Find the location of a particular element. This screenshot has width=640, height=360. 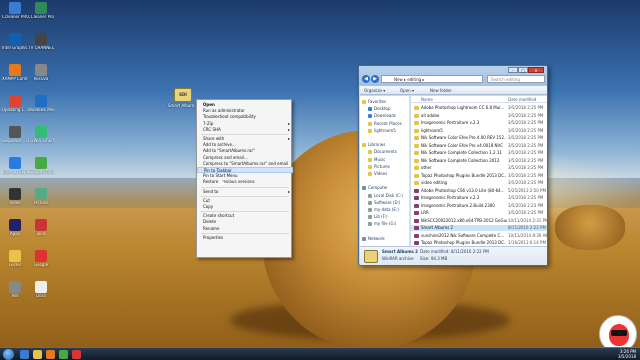

address-bar: New ▸ editing ▸ is located at coordinates (432, 79).